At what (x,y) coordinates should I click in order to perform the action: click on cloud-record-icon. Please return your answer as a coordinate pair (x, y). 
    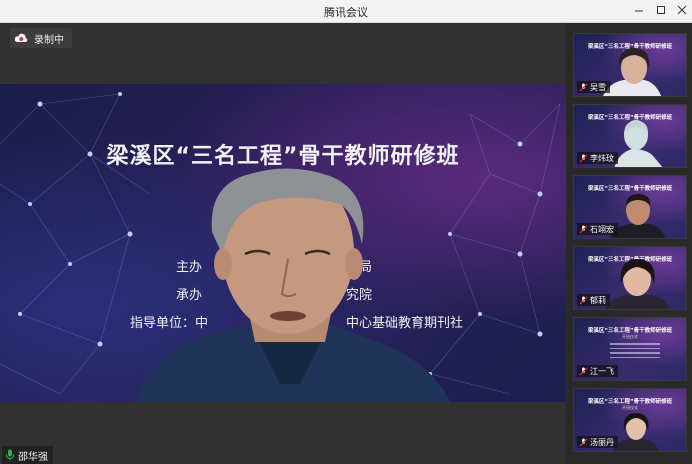
    Looking at the image, I should click on (21, 37).